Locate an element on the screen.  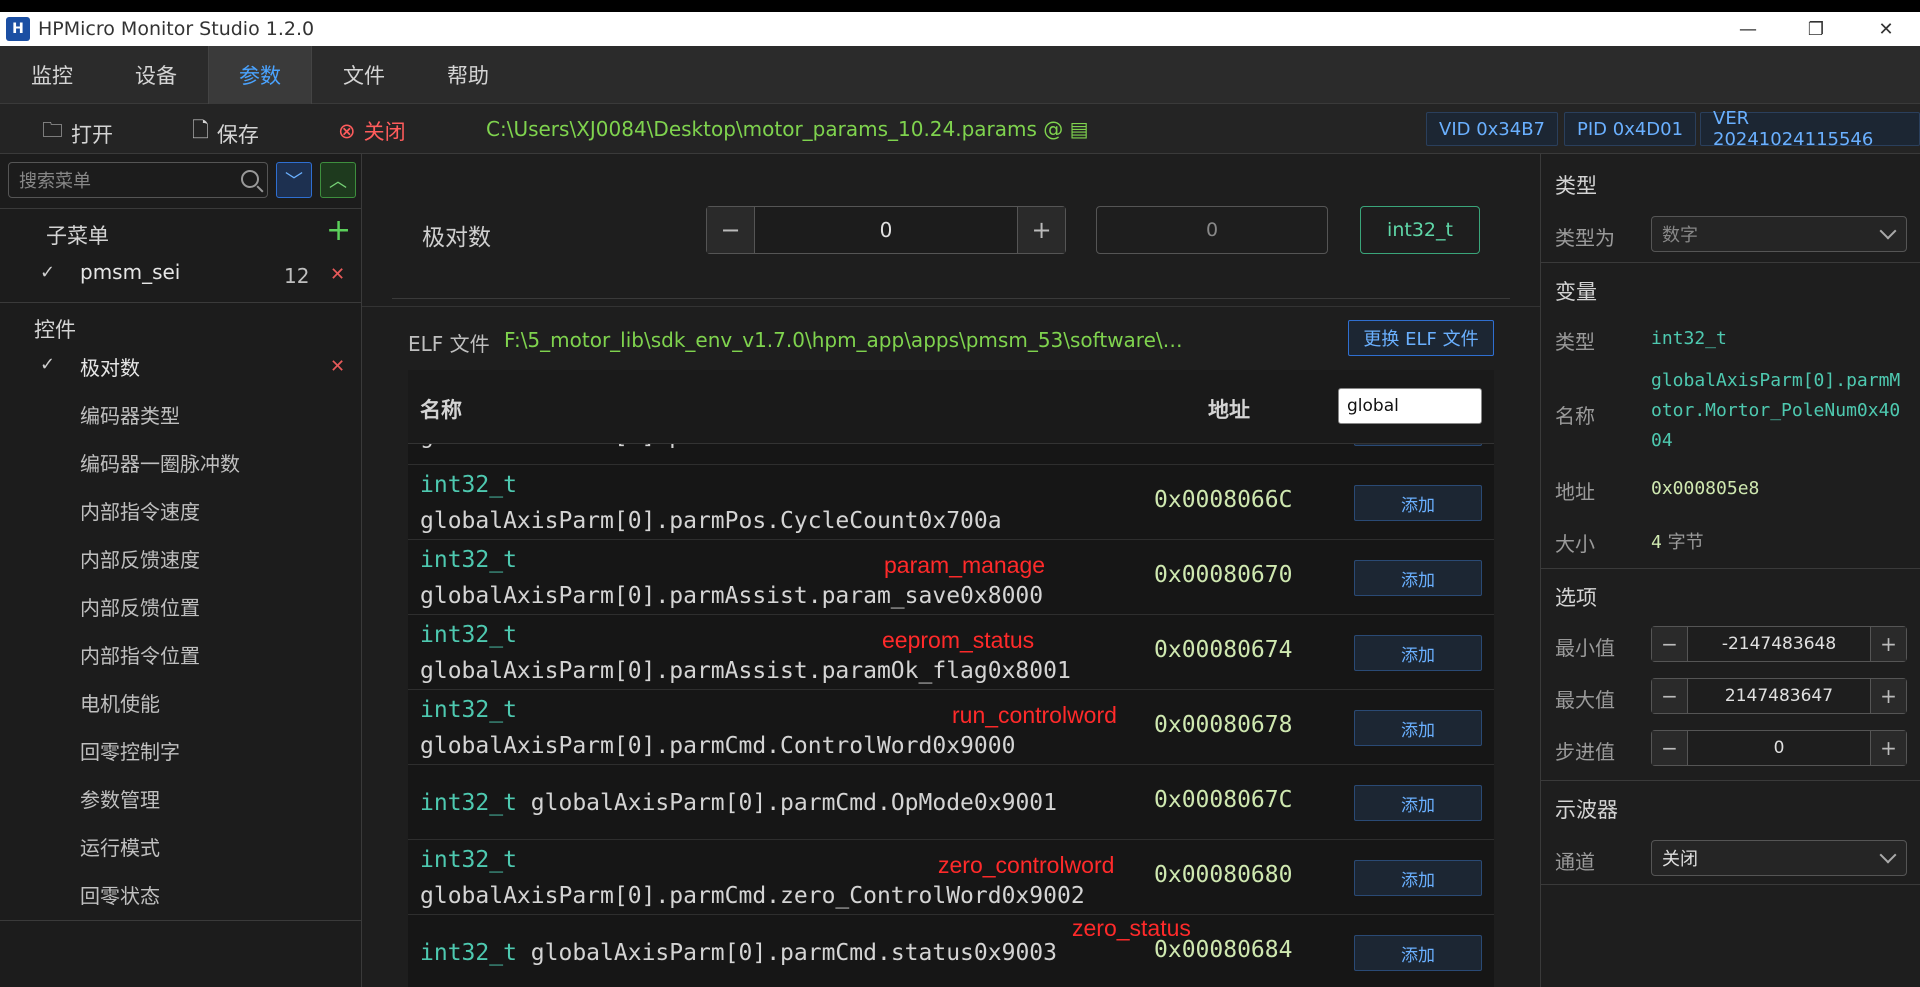
top-strip is located at coordinates (960, 6).